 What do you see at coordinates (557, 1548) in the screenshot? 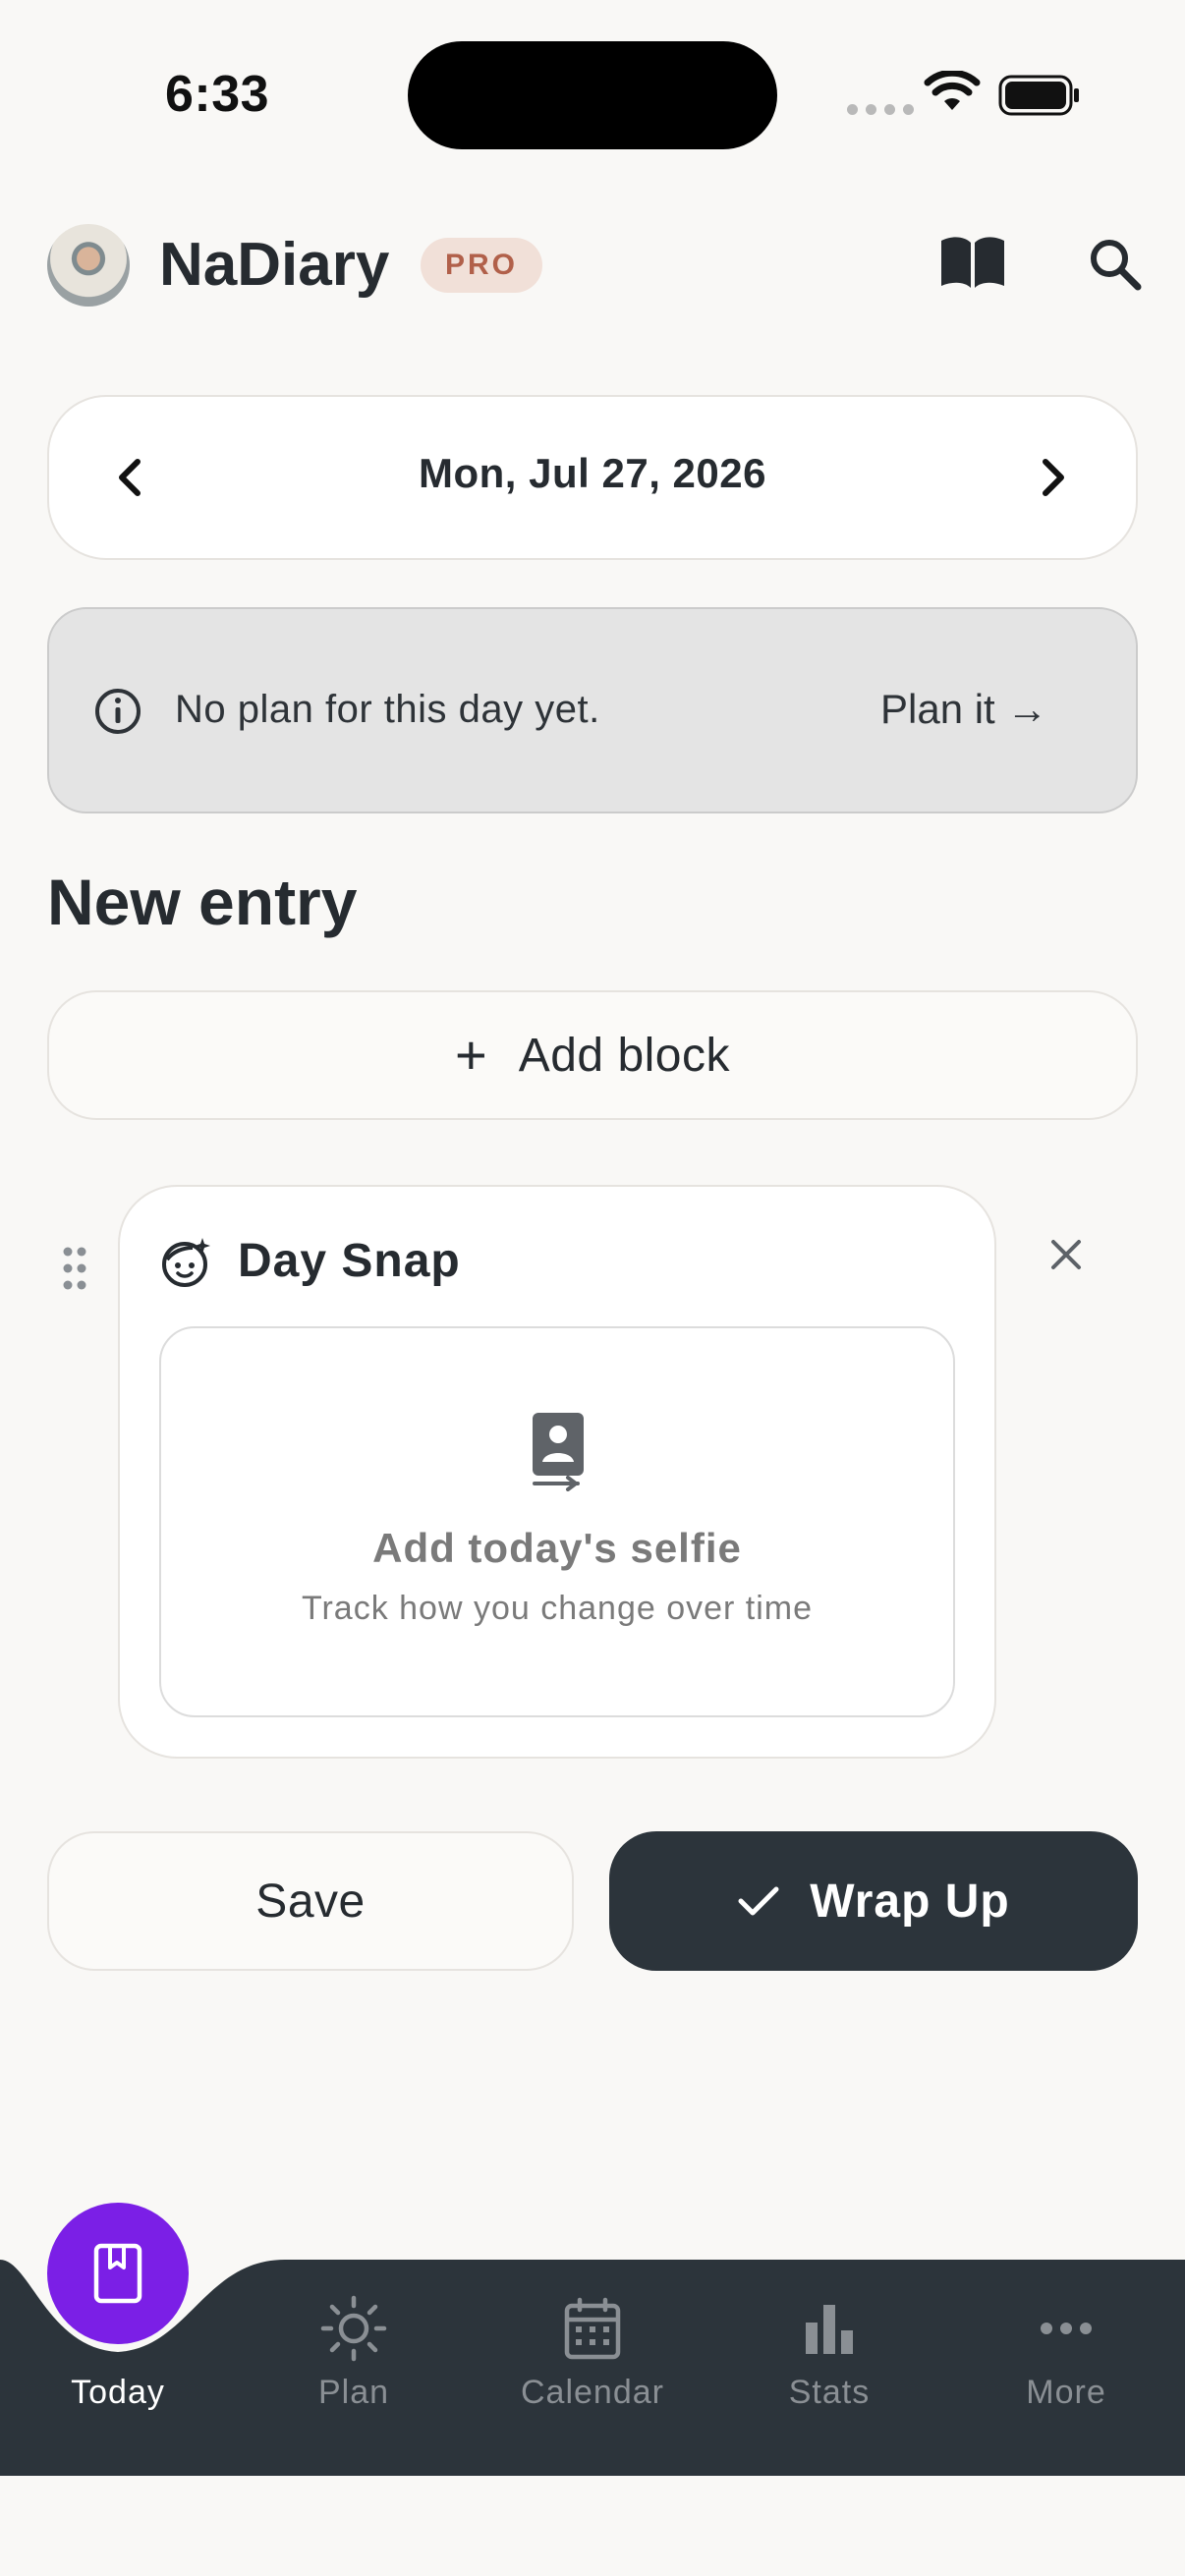
I see `add-selfie-title: Add today's selfie` at bounding box center [557, 1548].